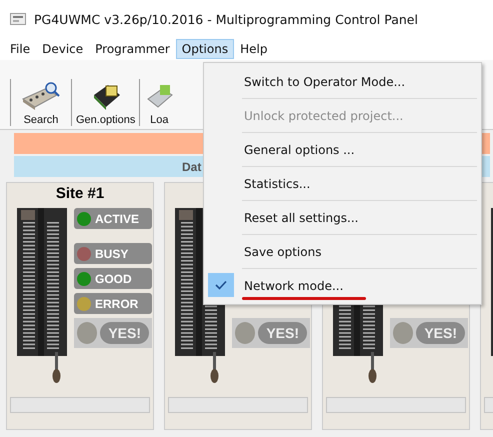 The image size is (493, 437). I want to click on menu-item: Programmer, so click(132, 49).